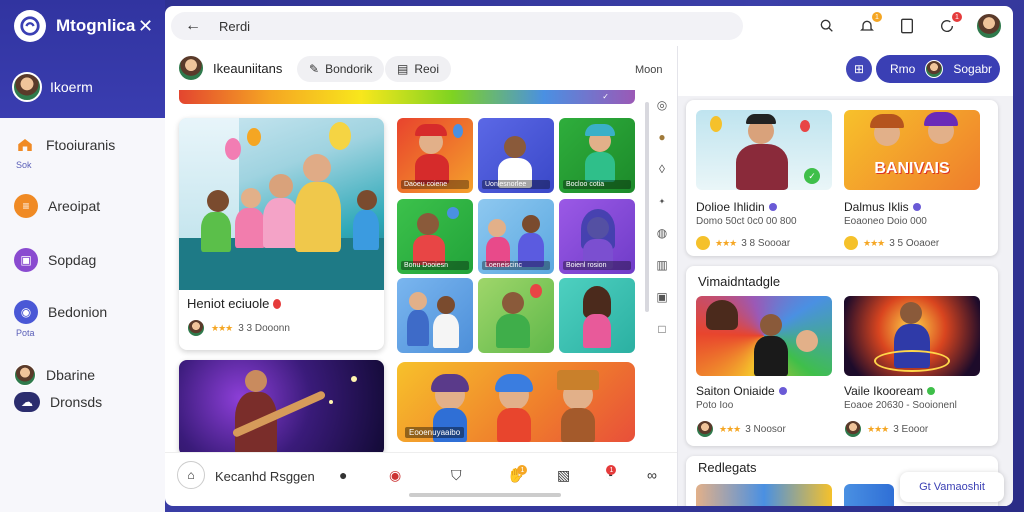 The height and width of the screenshot is (512, 1024). I want to click on feature-meta: ★★★ 3 3 Dooonn, so click(281, 328).